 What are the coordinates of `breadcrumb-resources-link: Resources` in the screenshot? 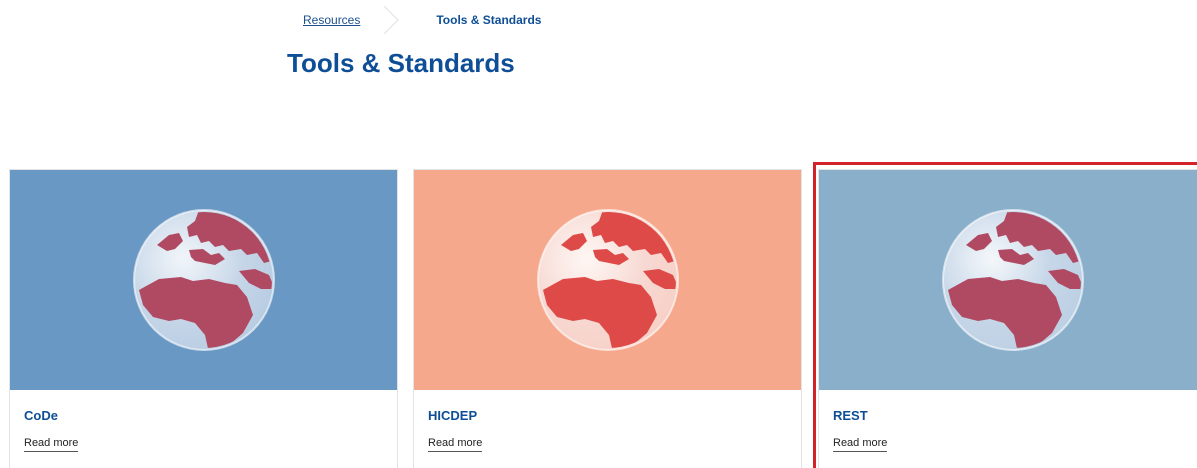 It's located at (331, 20).